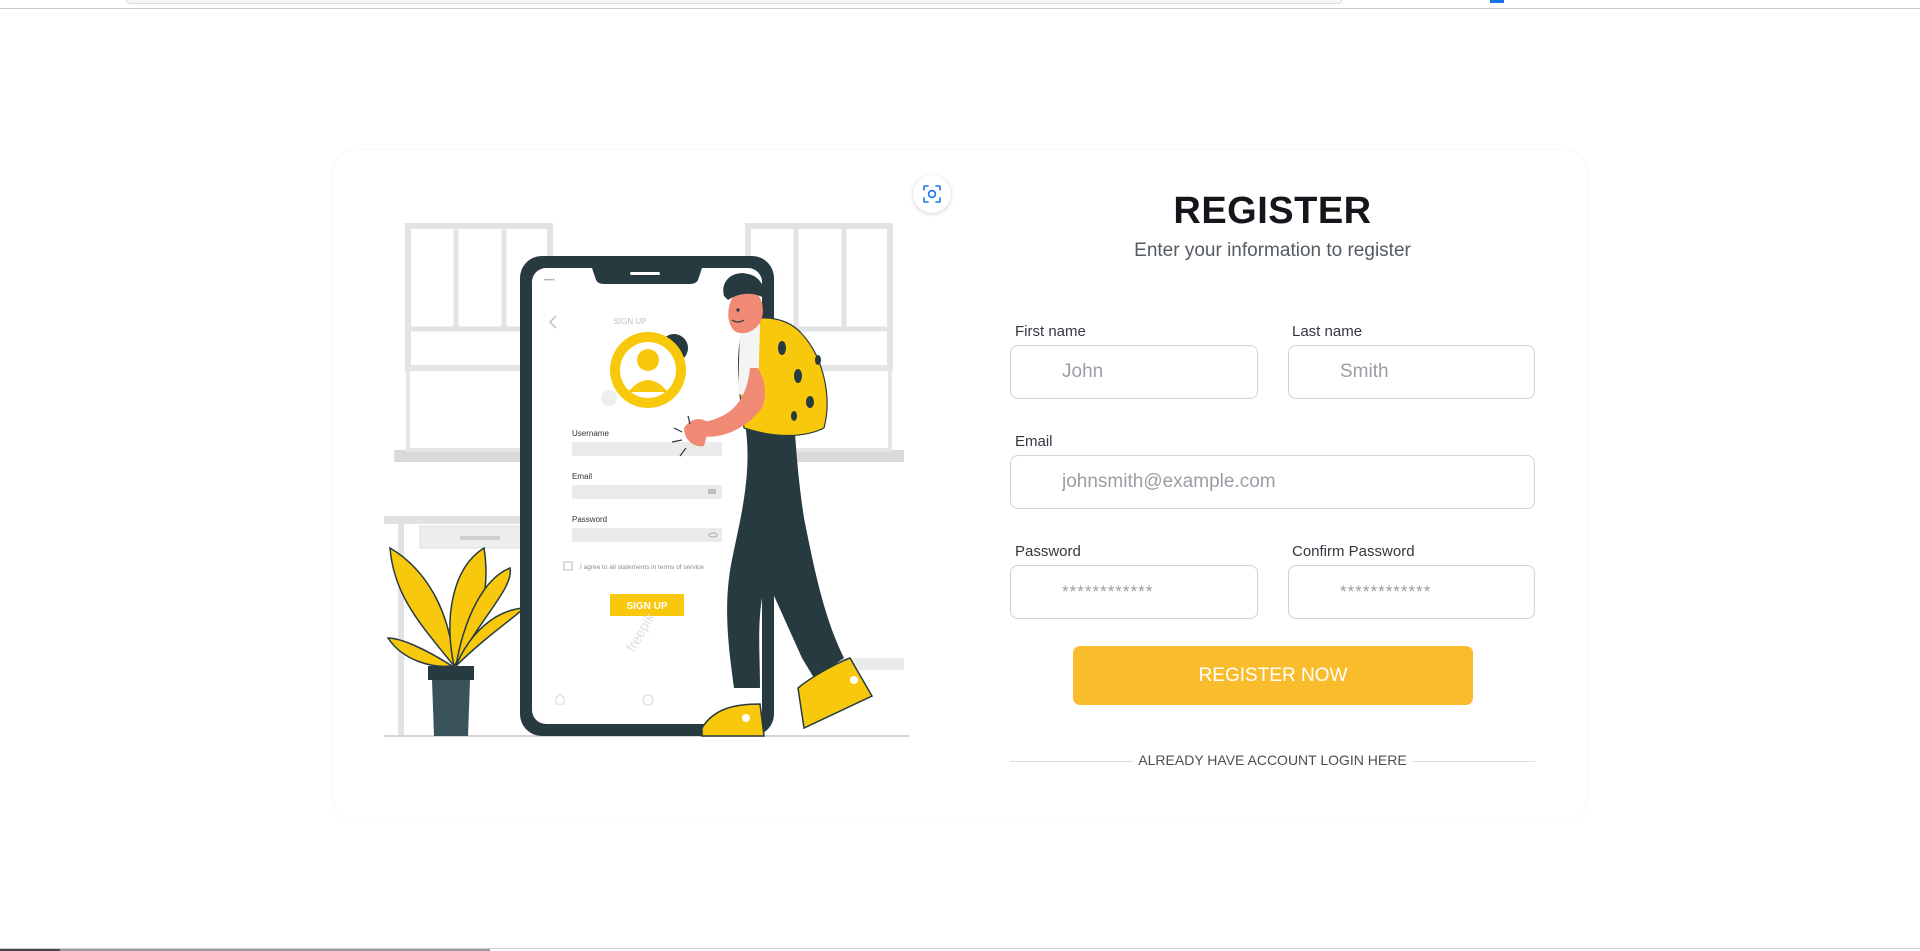 The image size is (1920, 951). What do you see at coordinates (1411, 592) in the screenshot?
I see `confirm-password-input` at bounding box center [1411, 592].